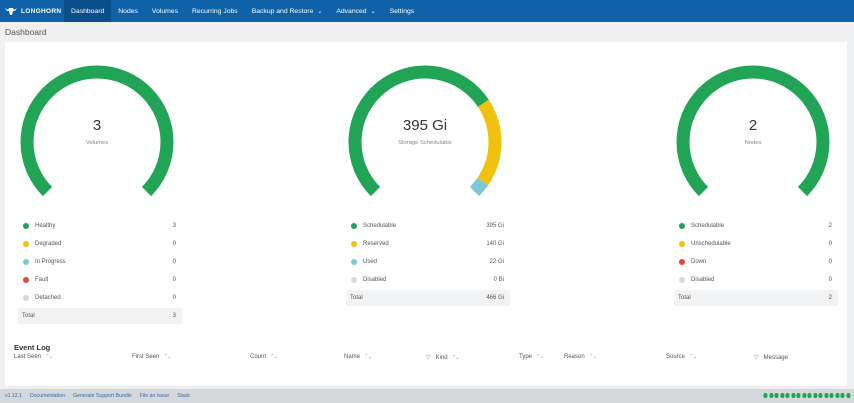 The height and width of the screenshot is (403, 854). Describe the element at coordinates (100, 262) in the screenshot. I see `legend-row-in-progress: In Progress 0` at that location.